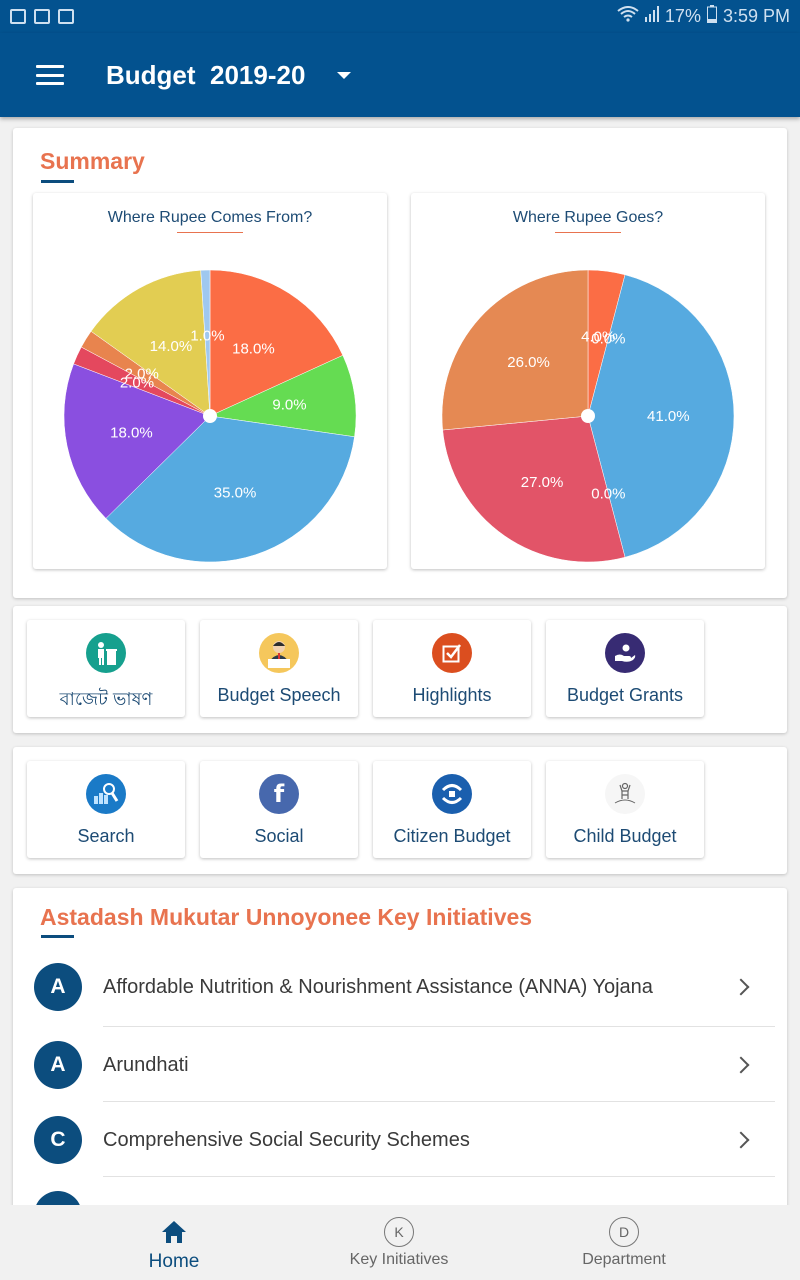 Image resolution: width=800 pixels, height=1280 pixels. I want to click on battery-icon, so click(711, 16).